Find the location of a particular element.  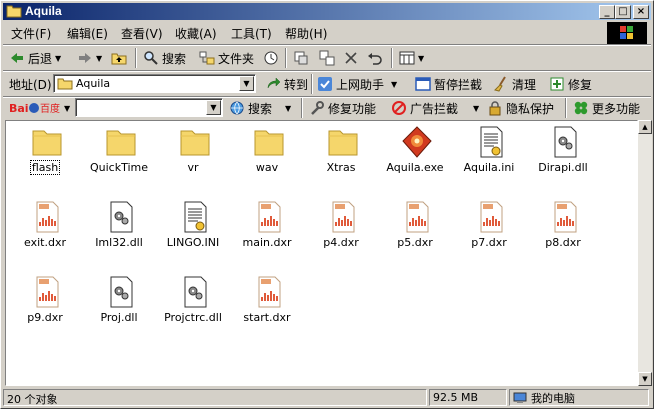

scroll-up-arrow-icon: ▲ is located at coordinates (645, 127).